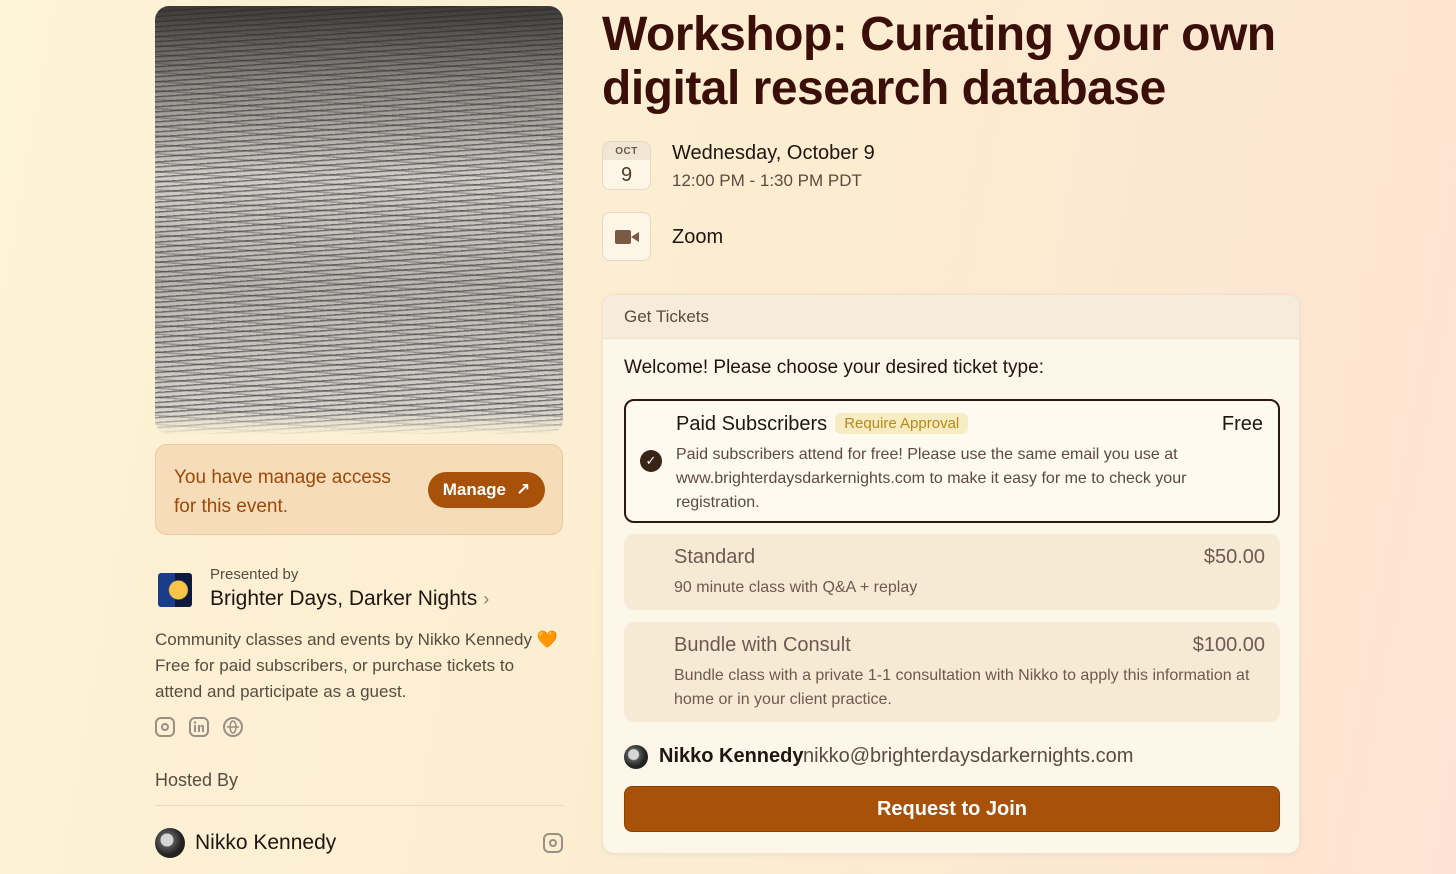 This screenshot has width=1456, height=874. I want to click on presenter-logo, so click(175, 590).